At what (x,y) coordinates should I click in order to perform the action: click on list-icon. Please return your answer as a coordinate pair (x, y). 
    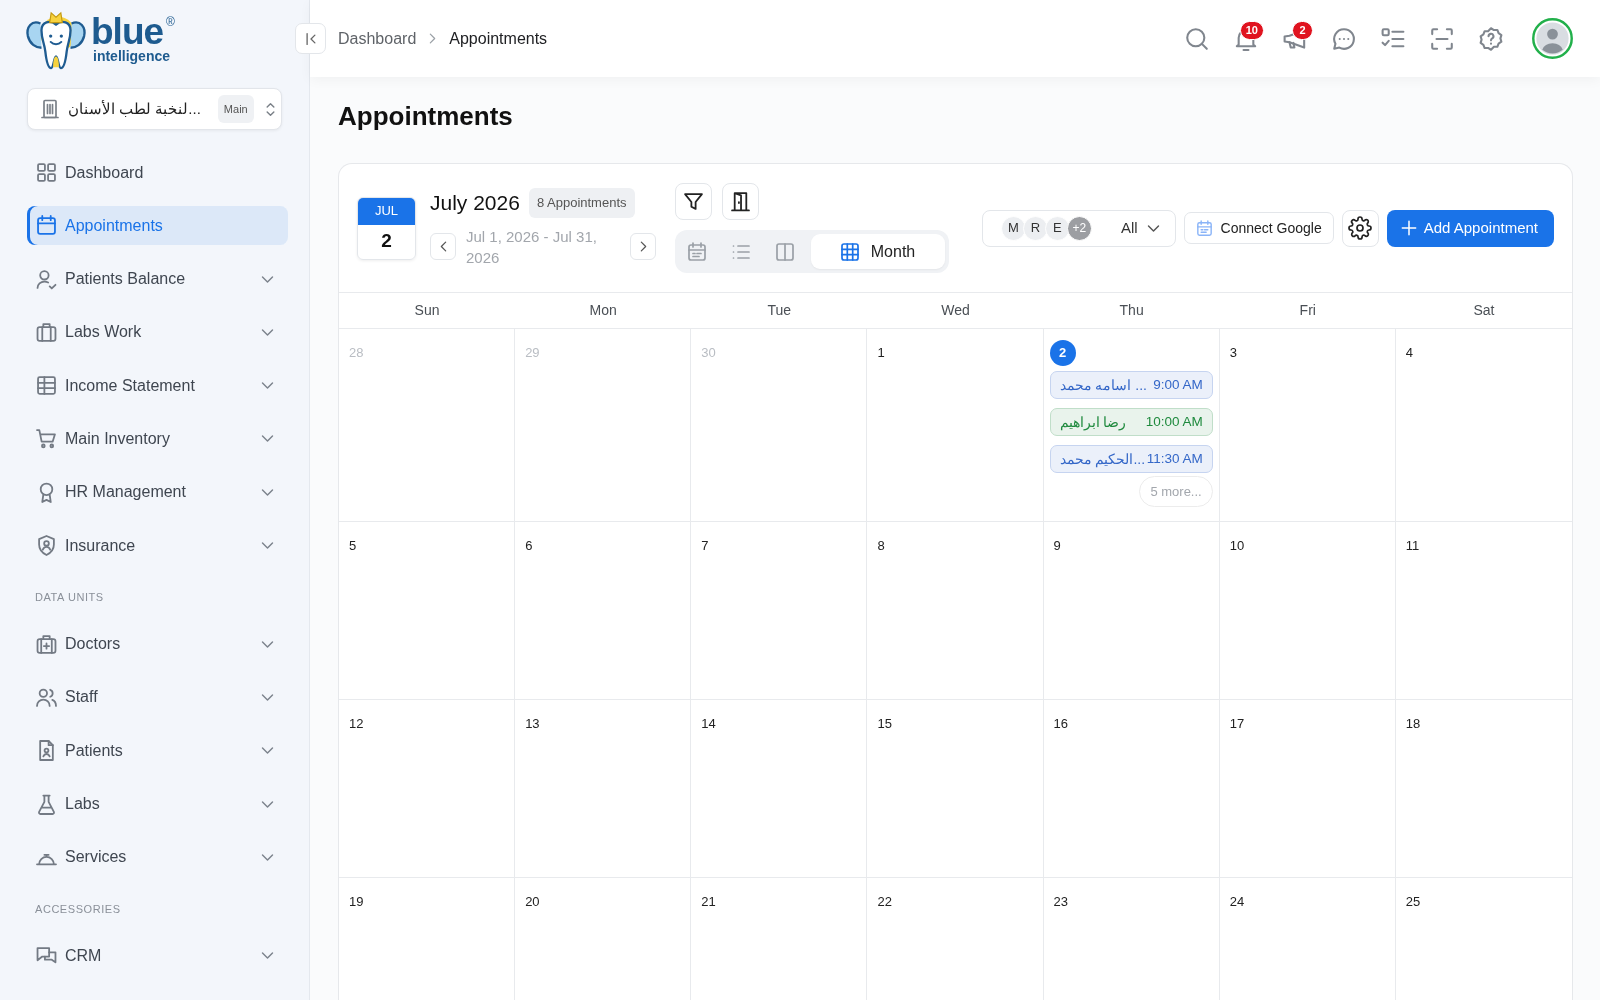
    Looking at the image, I should click on (741, 251).